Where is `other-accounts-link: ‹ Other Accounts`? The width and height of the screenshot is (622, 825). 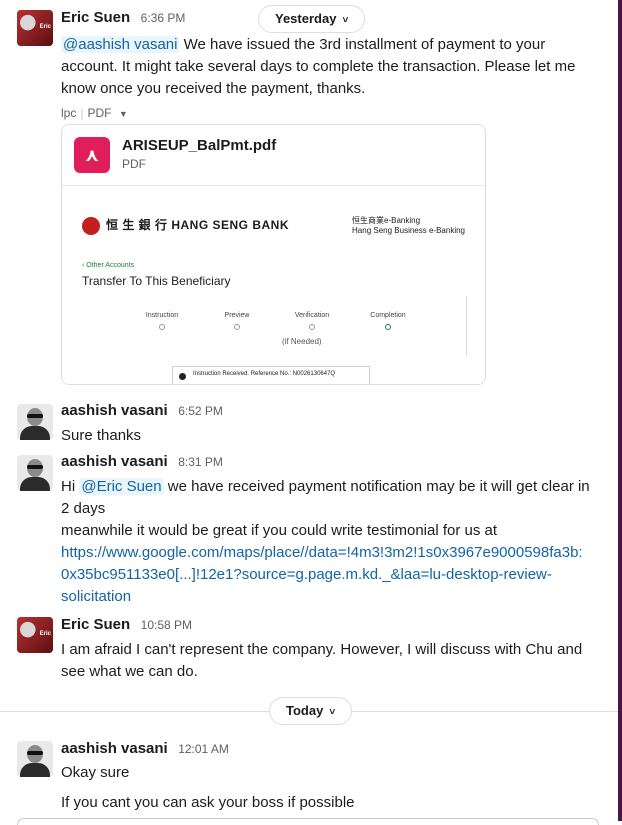
other-accounts-link: ‹ Other Accounts is located at coordinates (108, 265).